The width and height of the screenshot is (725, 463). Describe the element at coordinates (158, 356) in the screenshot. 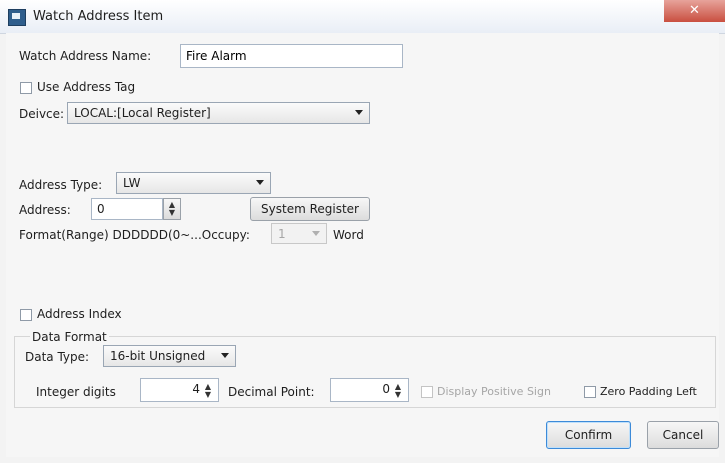

I see `data-type-select-value: 16-bit Unsigned` at that location.